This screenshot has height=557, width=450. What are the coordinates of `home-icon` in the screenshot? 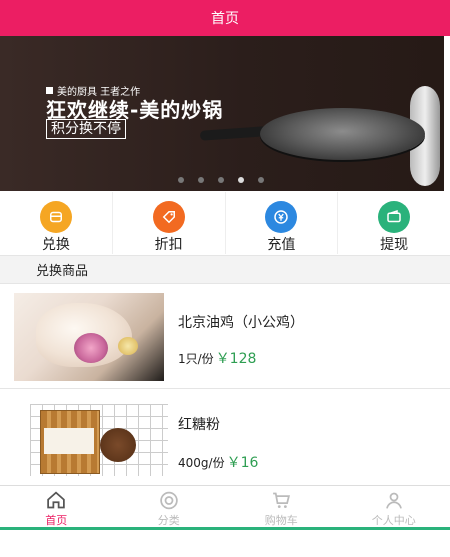 It's located at (56, 500).